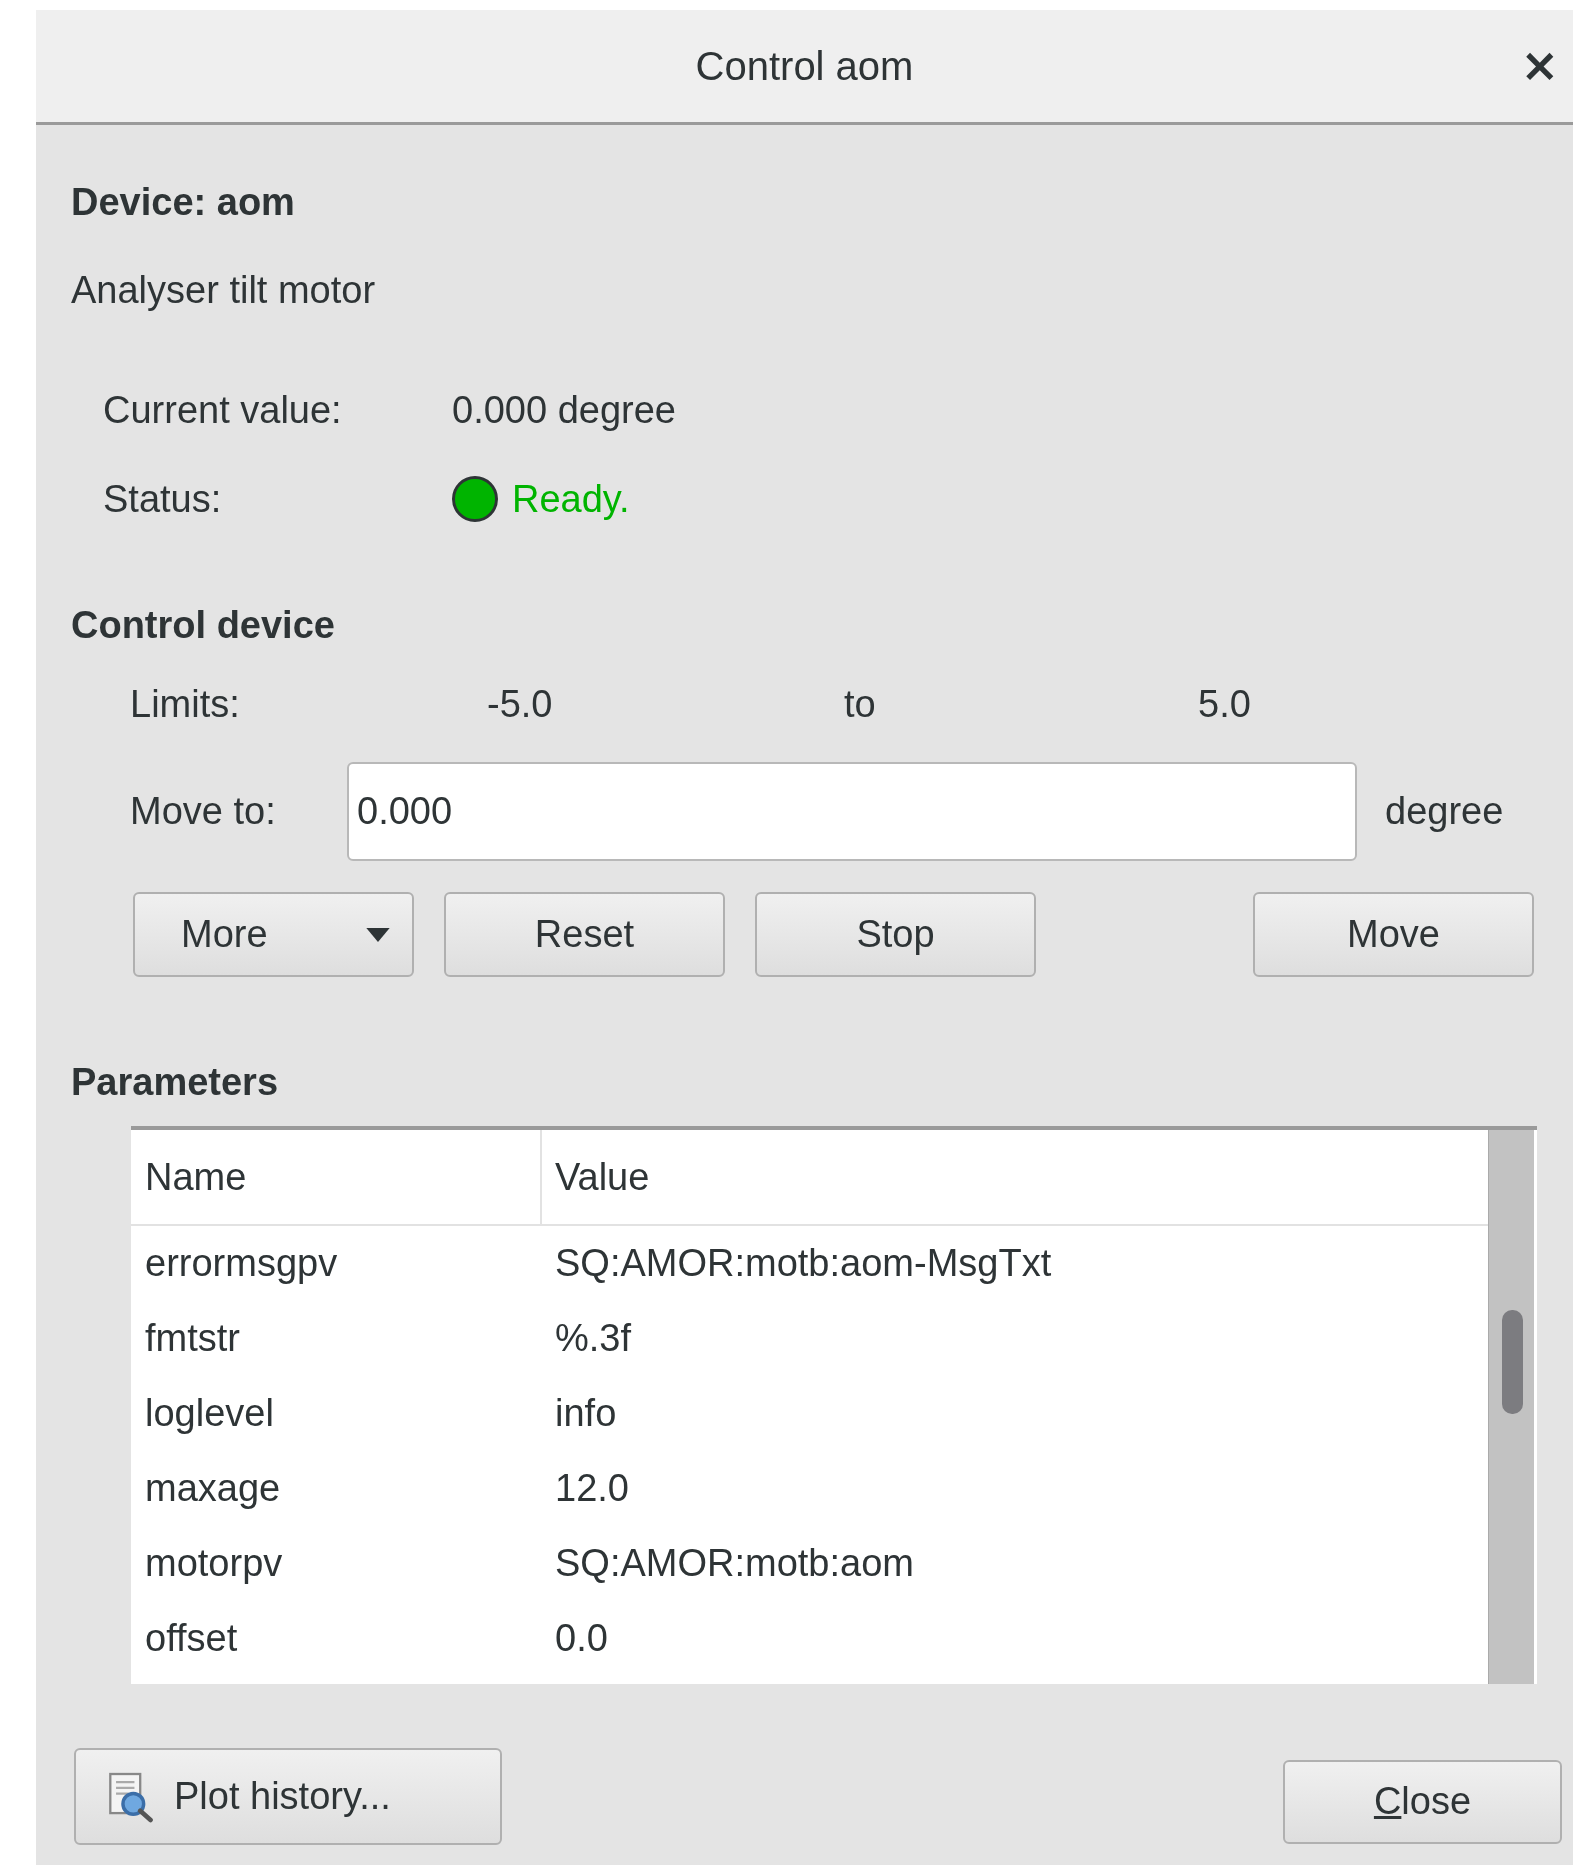  I want to click on limits-separator: to, so click(860, 704).